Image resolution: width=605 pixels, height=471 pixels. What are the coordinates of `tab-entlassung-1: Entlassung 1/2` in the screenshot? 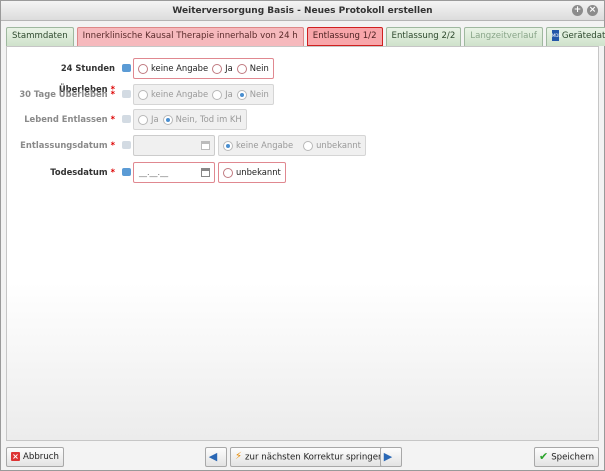 It's located at (344, 36).